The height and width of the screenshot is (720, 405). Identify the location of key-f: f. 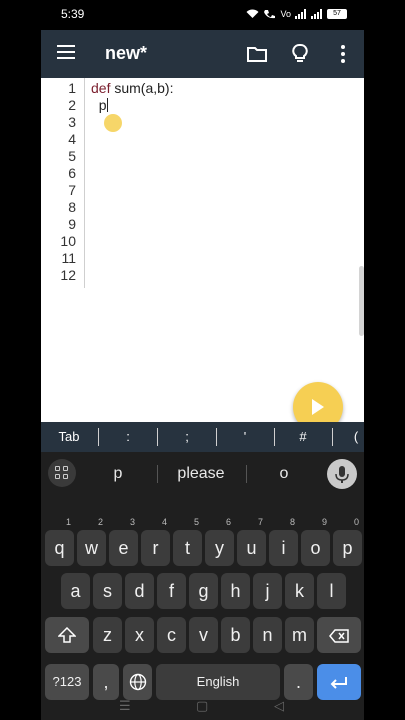
(171, 591).